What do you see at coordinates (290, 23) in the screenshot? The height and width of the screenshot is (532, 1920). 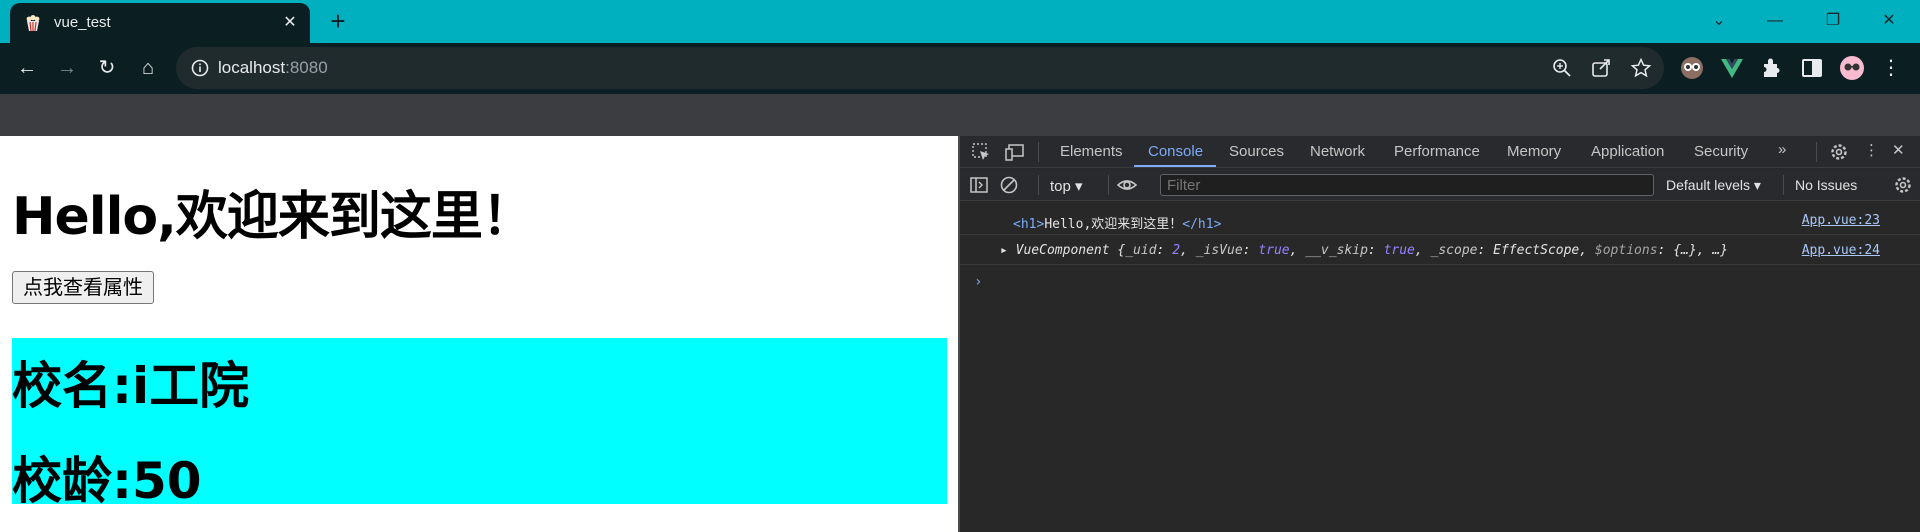 I see `close-tab-icon: ✕` at bounding box center [290, 23].